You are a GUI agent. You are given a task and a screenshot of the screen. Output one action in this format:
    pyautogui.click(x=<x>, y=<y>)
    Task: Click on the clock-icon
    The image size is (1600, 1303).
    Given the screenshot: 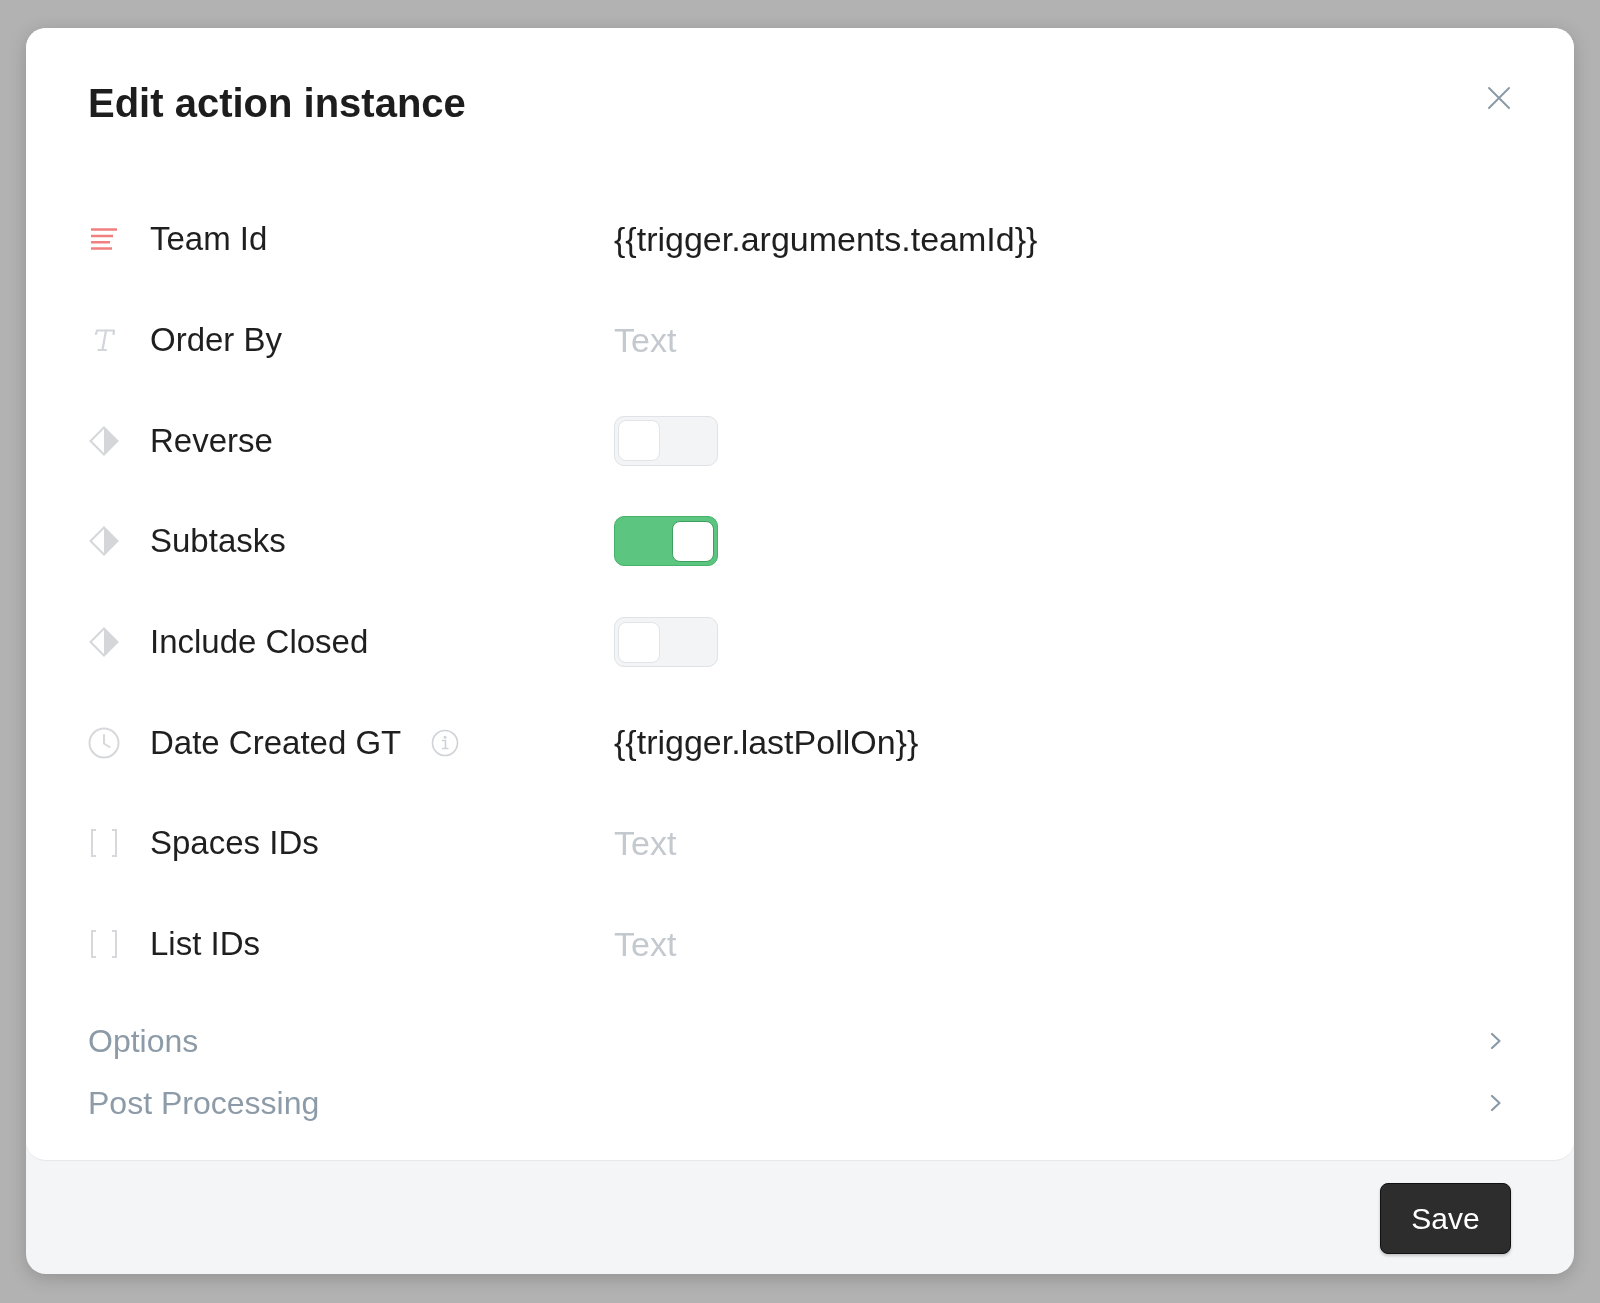 What is the action you would take?
    pyautogui.click(x=104, y=742)
    